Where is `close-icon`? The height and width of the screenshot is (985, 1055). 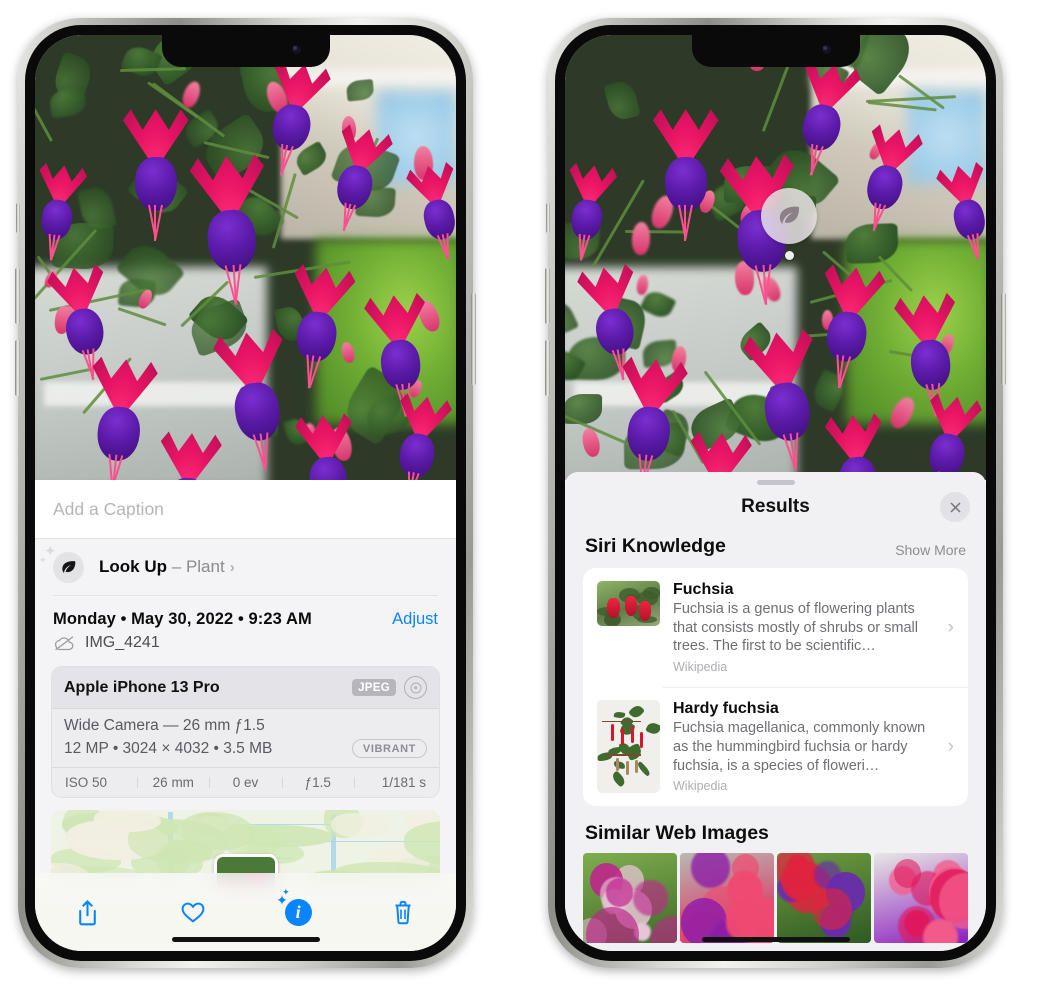
close-icon is located at coordinates (955, 507).